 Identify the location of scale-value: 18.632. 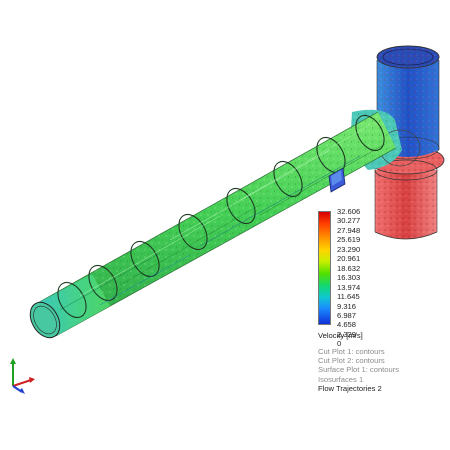
(349, 268).